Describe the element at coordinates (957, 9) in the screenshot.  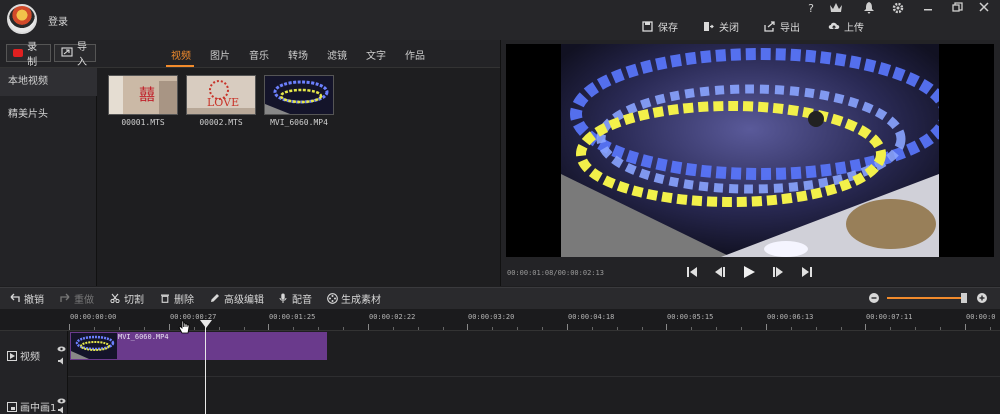
I see `restore-icon` at that location.